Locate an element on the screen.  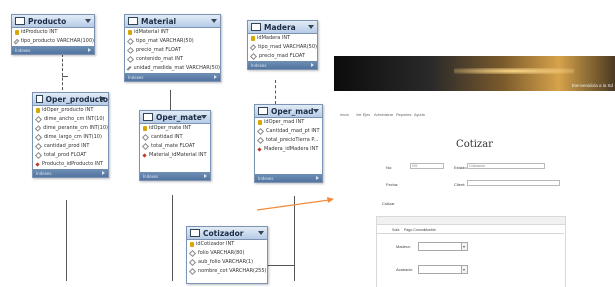
tab-pago-comun: Pago Comun is located at coordinates (414, 230).